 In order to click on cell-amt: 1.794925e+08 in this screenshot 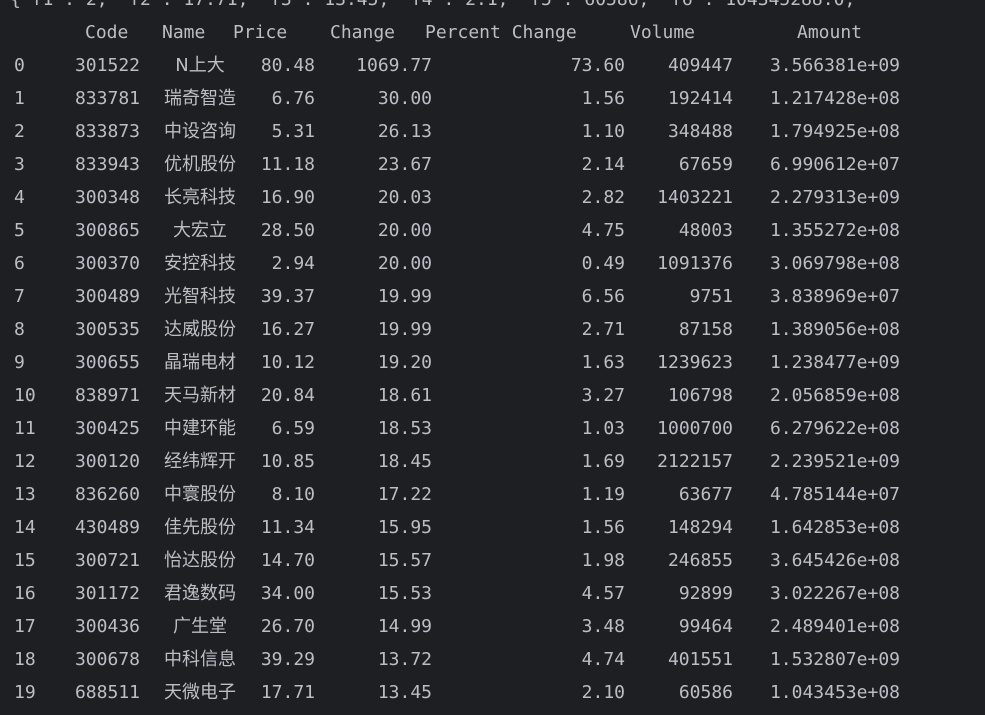, I will do `click(834, 131)`.